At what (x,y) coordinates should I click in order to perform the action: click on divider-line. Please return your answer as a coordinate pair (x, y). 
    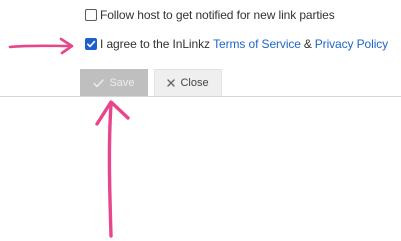
    Looking at the image, I should click on (200, 96).